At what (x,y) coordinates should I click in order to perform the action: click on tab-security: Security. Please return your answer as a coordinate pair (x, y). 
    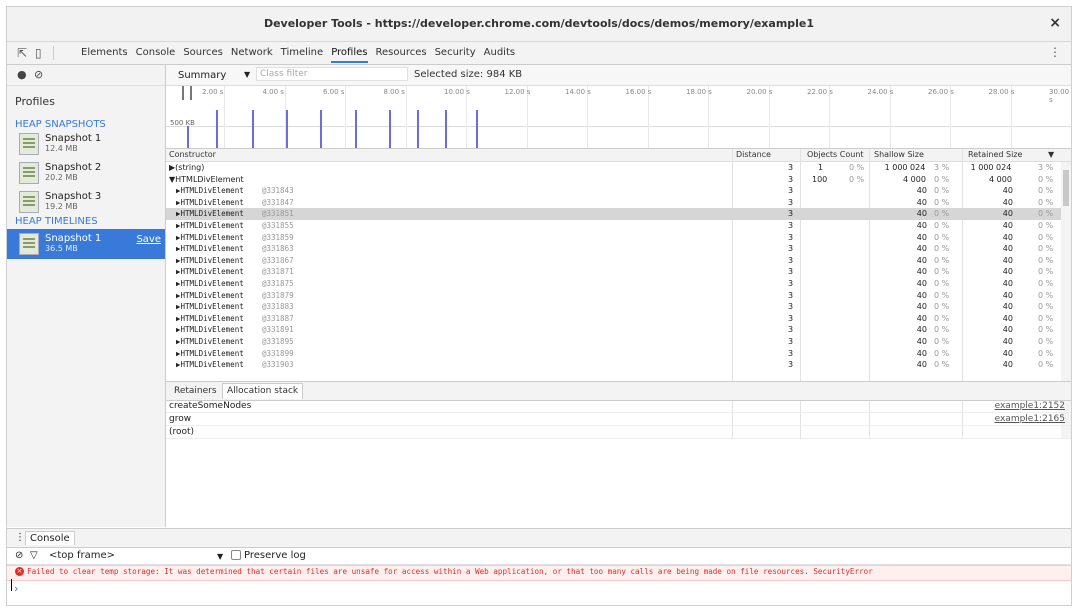
    Looking at the image, I should click on (455, 52).